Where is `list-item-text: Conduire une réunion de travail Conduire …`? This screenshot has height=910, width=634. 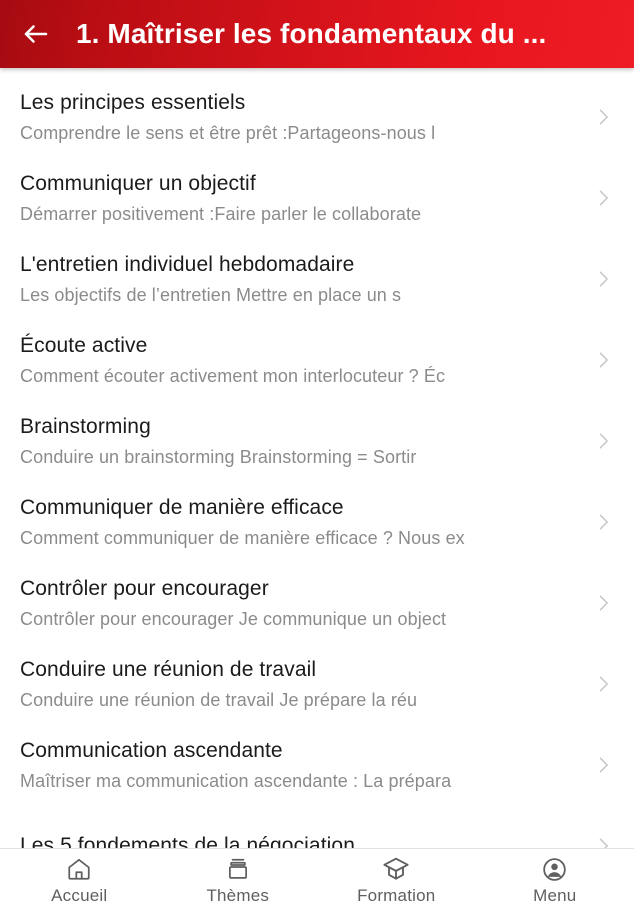
list-item-text: Conduire une réunion de travail Conduire … is located at coordinates (300, 684).